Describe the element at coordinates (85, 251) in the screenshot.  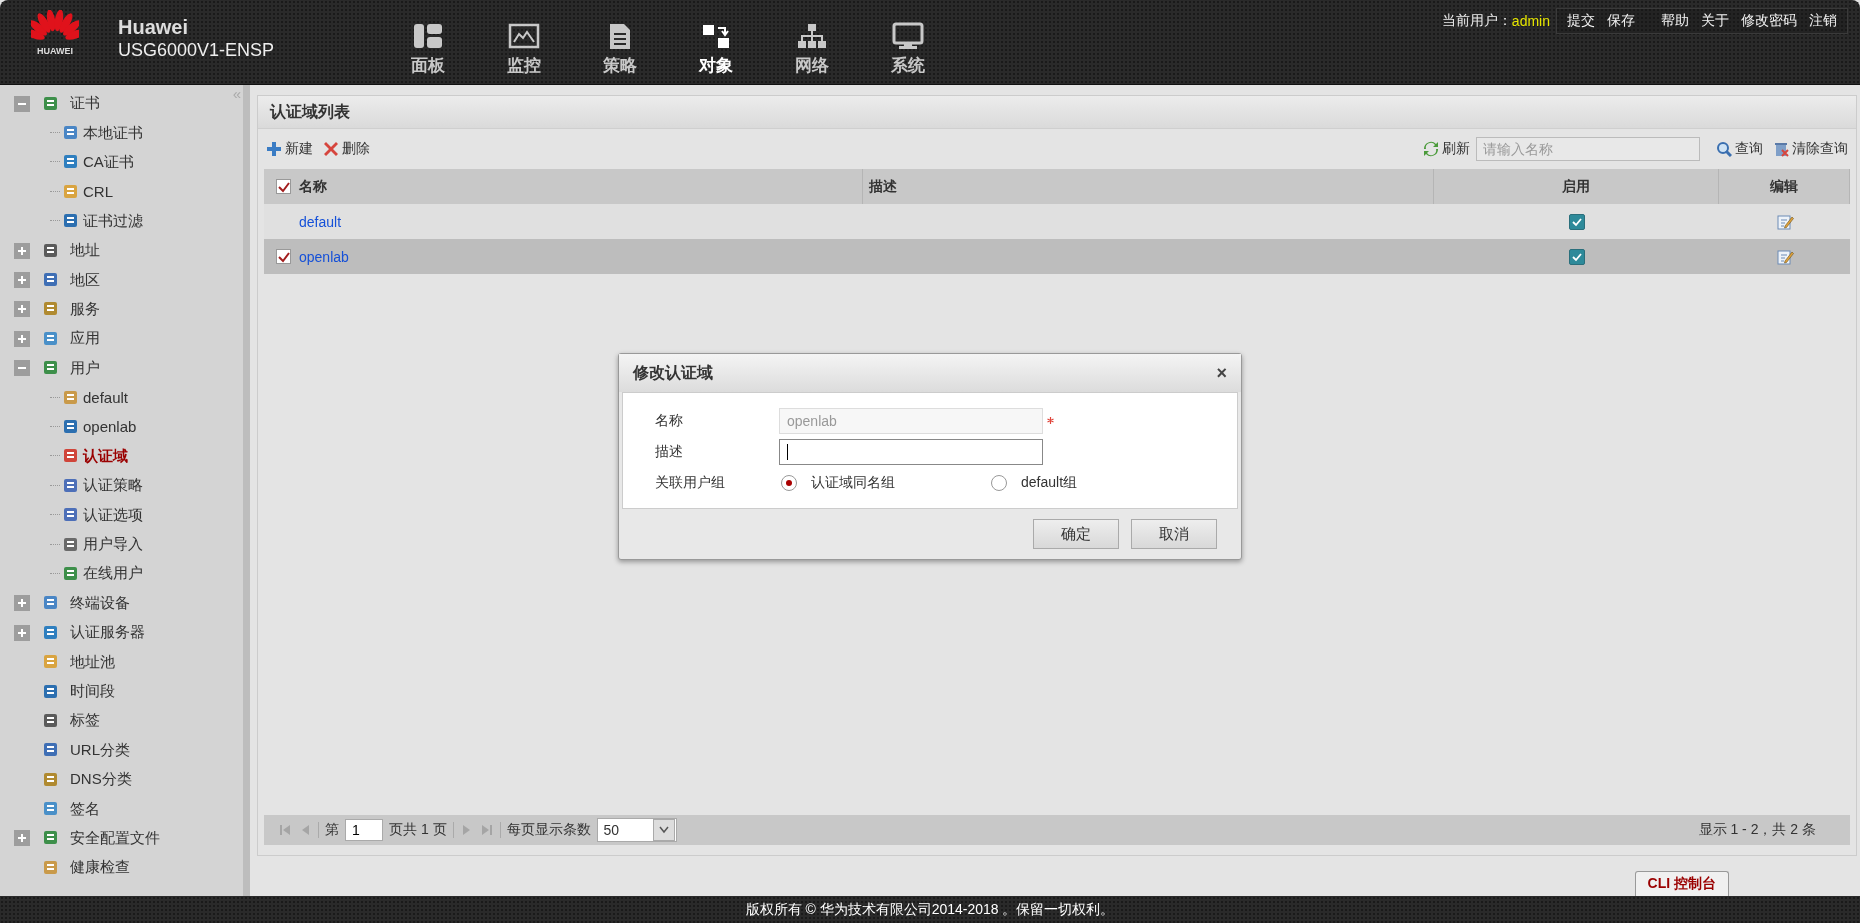
I see `tree-item: 地址` at that location.